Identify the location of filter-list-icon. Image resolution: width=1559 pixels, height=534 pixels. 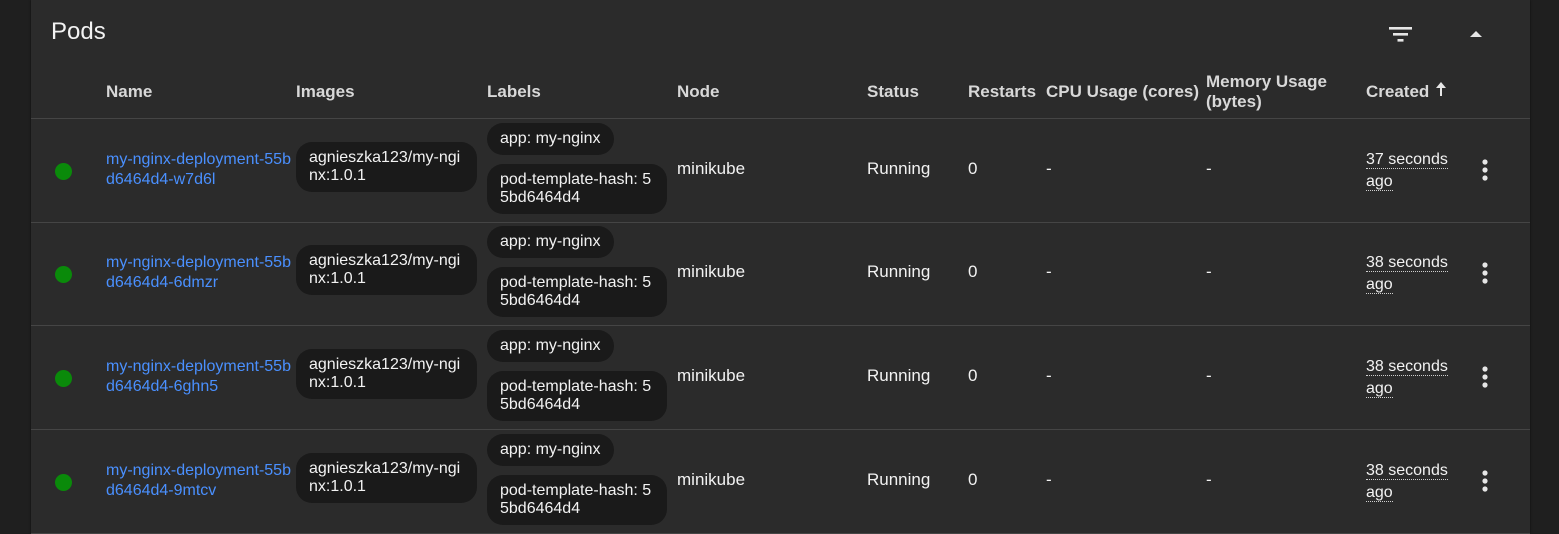
(1401, 34).